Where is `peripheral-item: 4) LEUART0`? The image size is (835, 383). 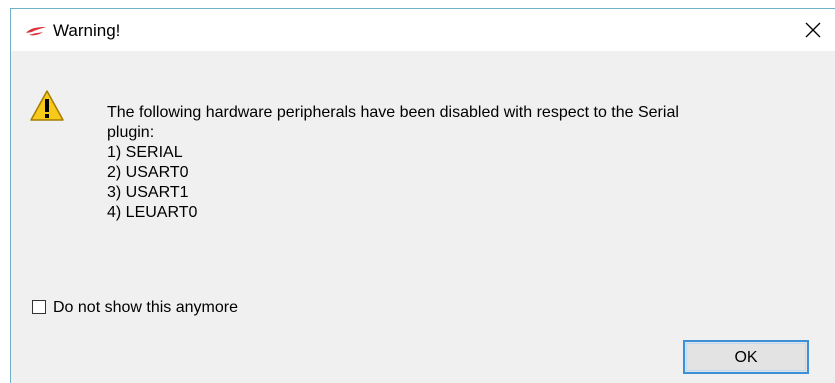 peripheral-item: 4) LEUART0 is located at coordinates (152, 212).